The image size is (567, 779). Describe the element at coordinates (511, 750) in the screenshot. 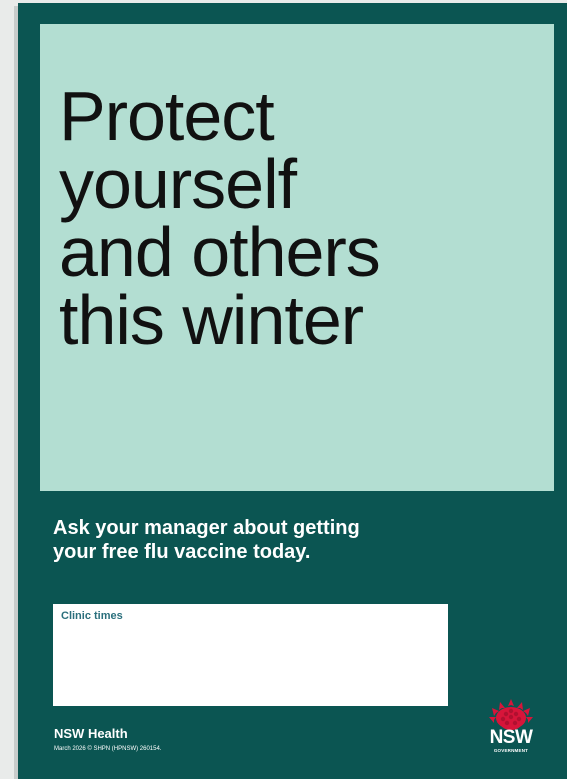

I see `government-logo-text: GOVERNMENT` at that location.